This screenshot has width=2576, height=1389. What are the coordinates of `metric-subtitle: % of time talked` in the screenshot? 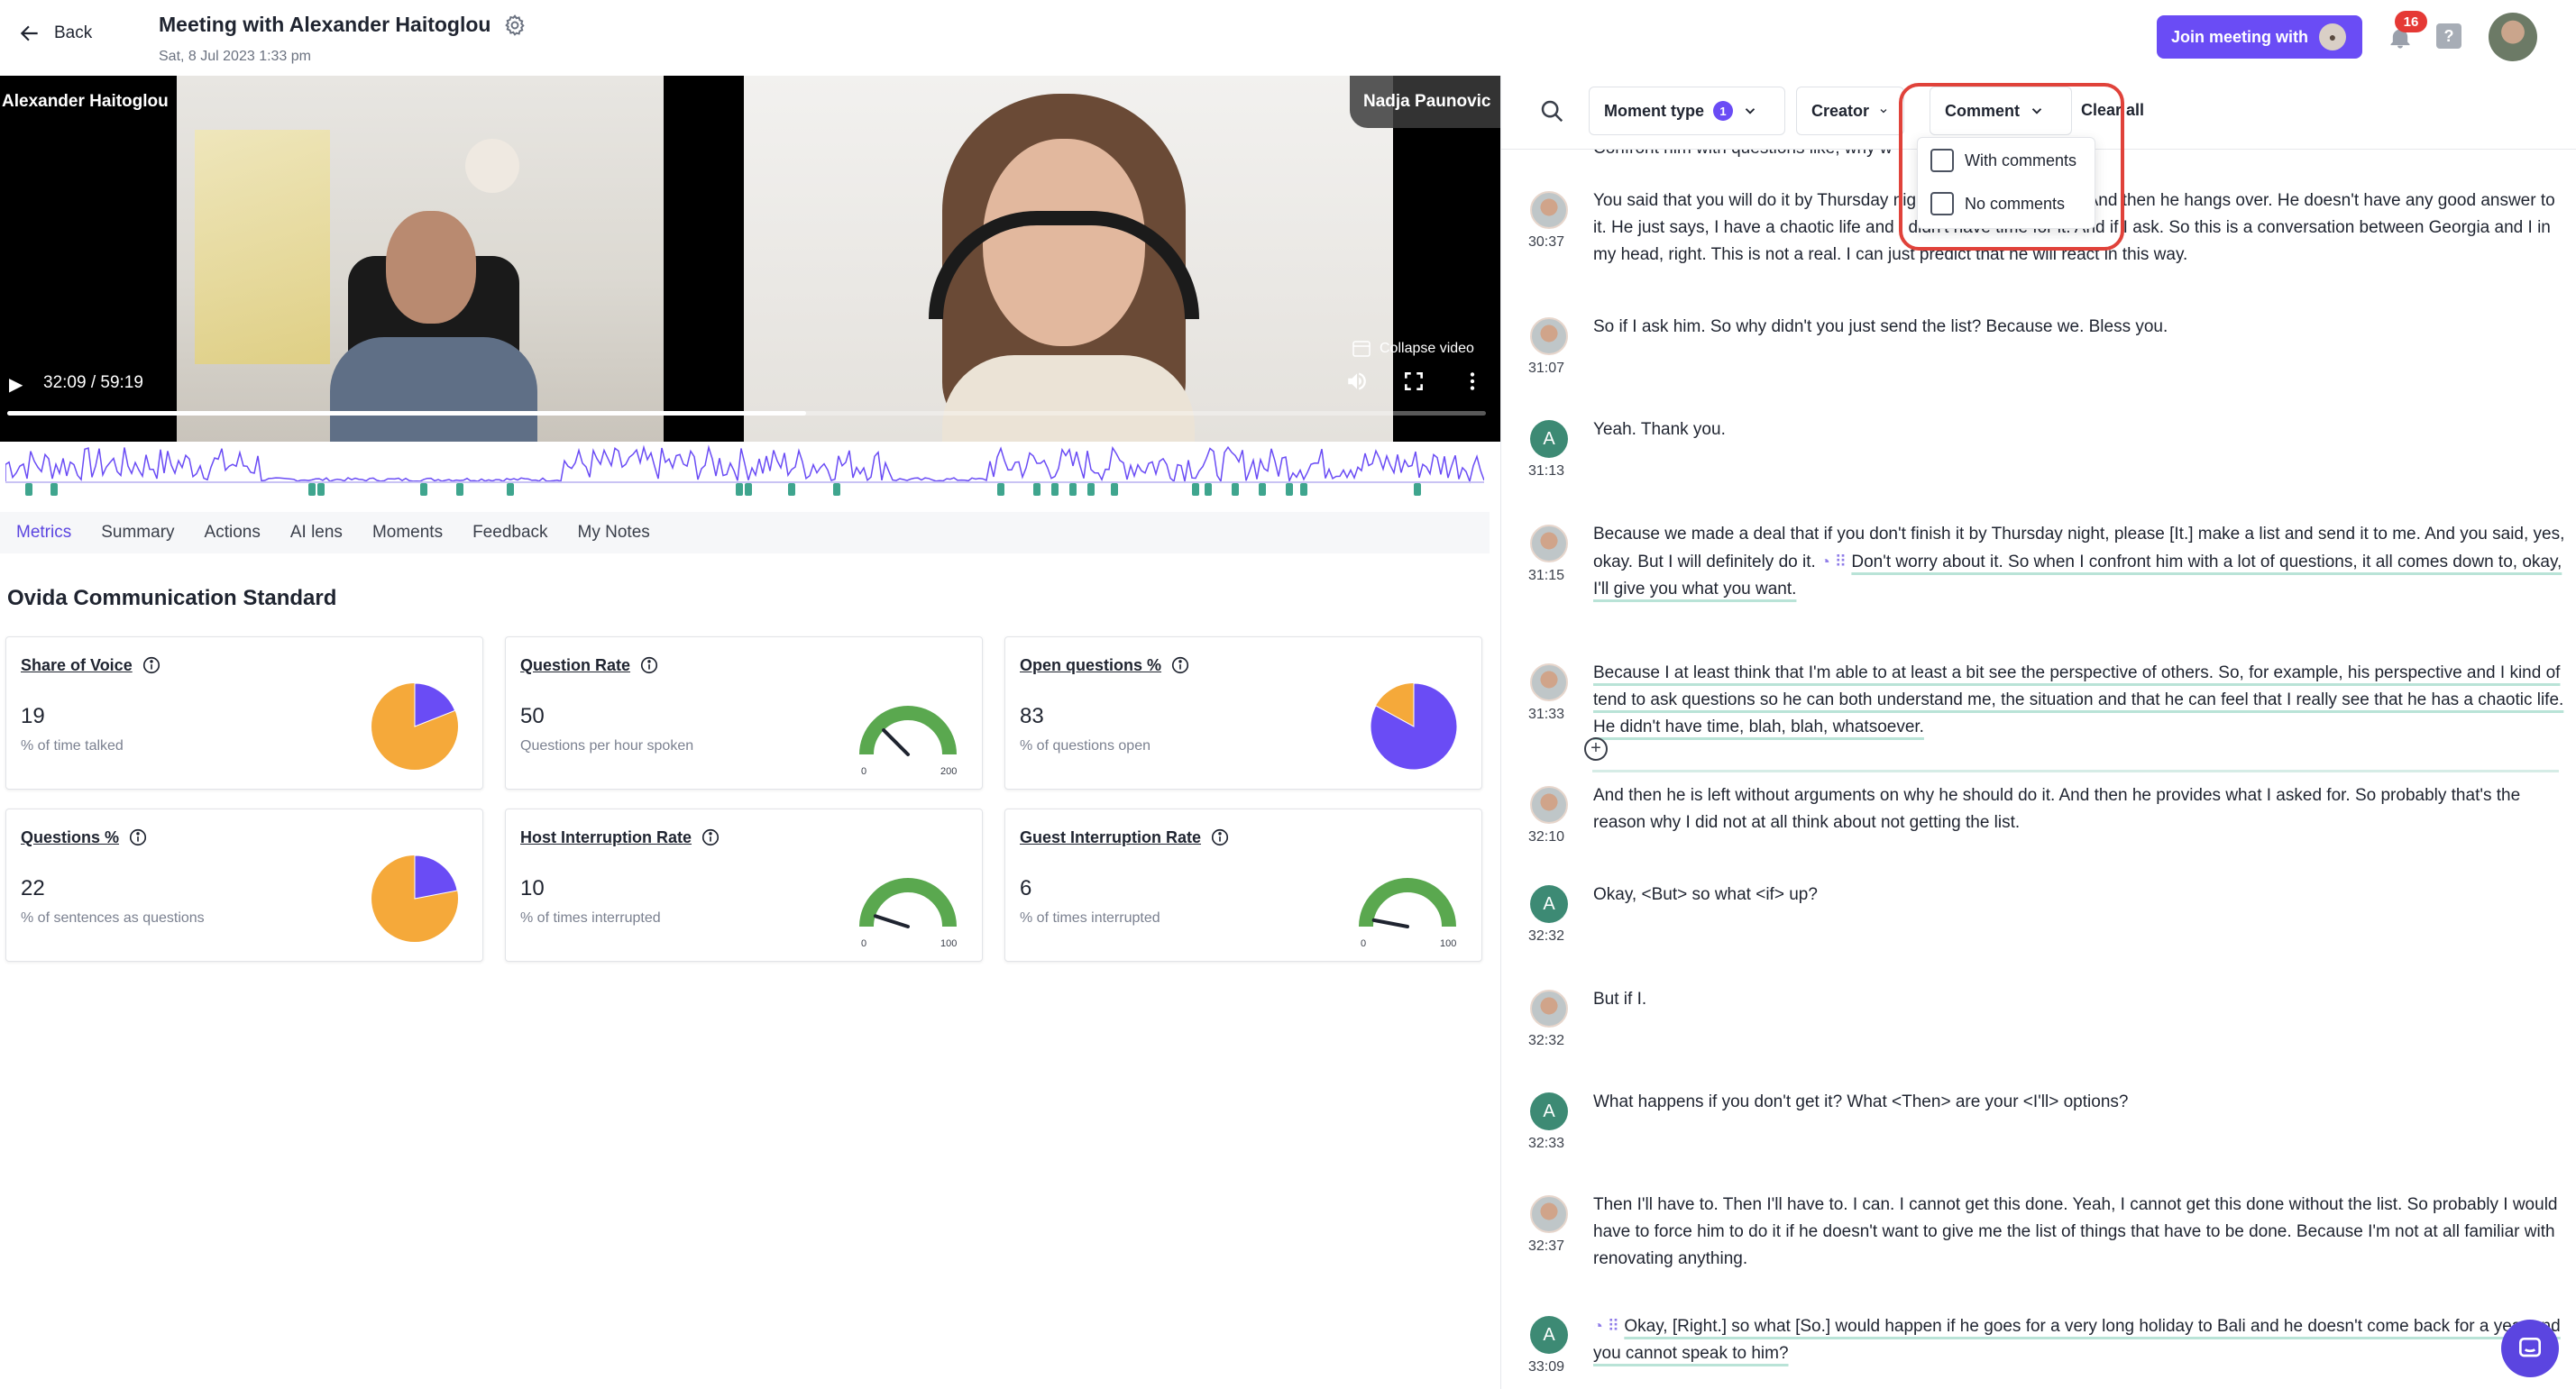 It's located at (72, 746).